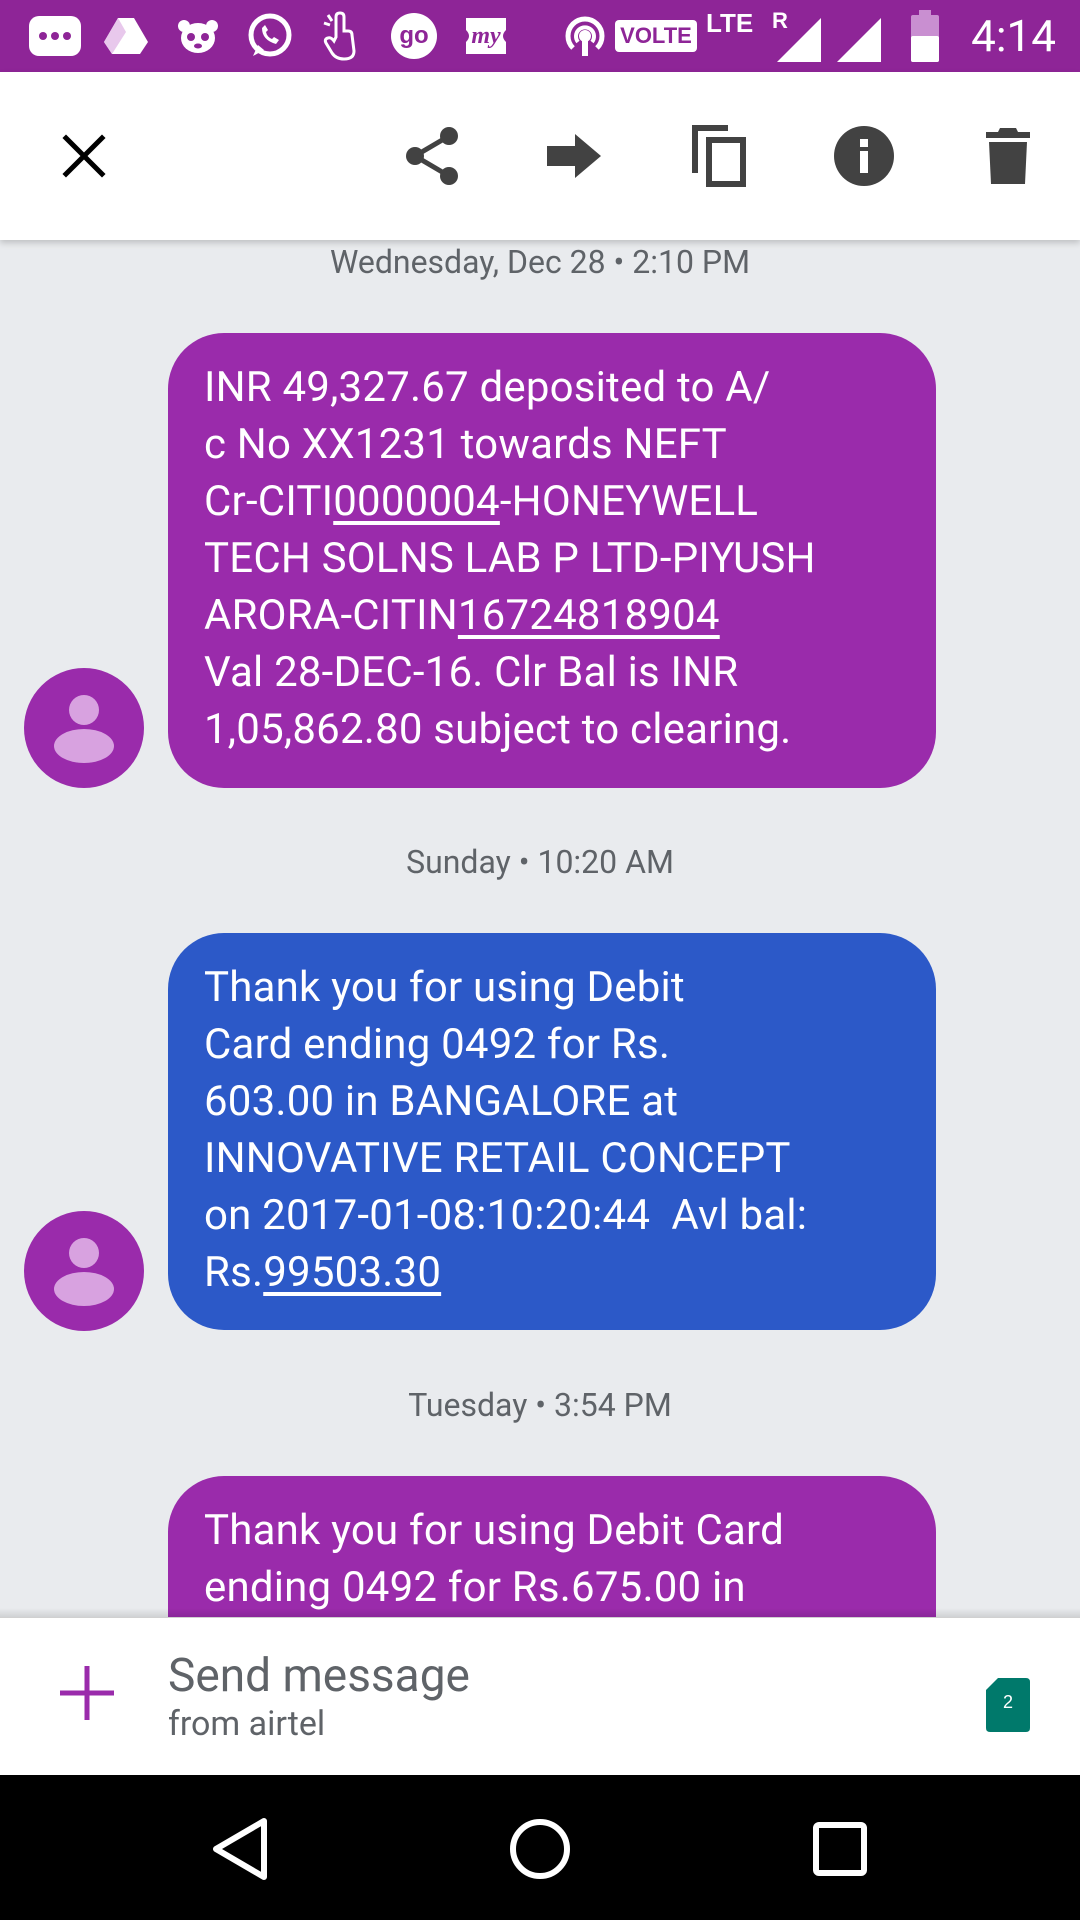 The image size is (1080, 1920). I want to click on message-line: on 2017-01-08:10:20:44 Avl bal:, so click(506, 1215).